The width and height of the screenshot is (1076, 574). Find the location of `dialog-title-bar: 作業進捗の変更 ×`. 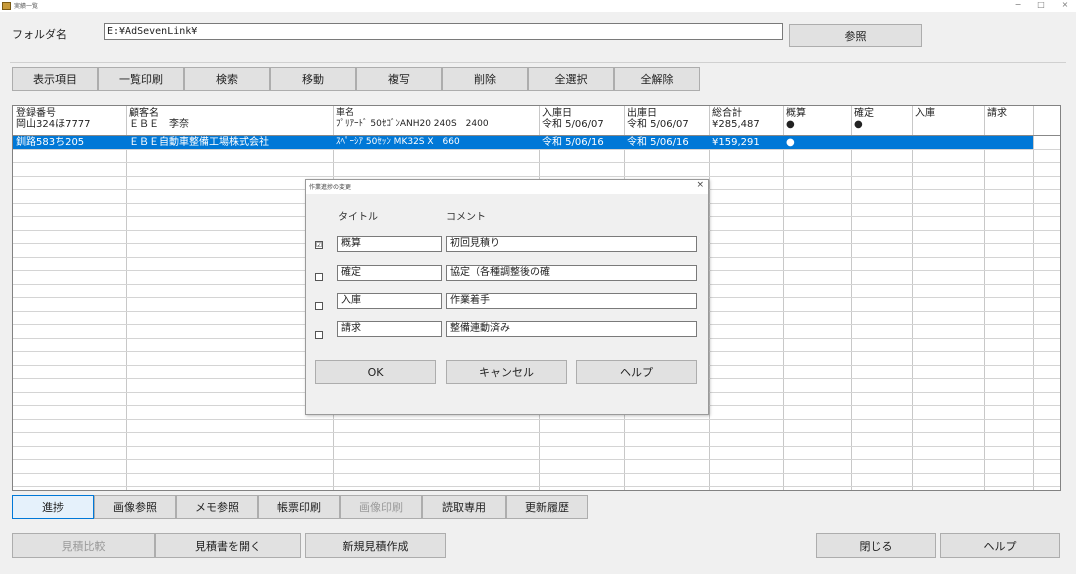

dialog-title-bar: 作業進捗の変更 × is located at coordinates (507, 187).